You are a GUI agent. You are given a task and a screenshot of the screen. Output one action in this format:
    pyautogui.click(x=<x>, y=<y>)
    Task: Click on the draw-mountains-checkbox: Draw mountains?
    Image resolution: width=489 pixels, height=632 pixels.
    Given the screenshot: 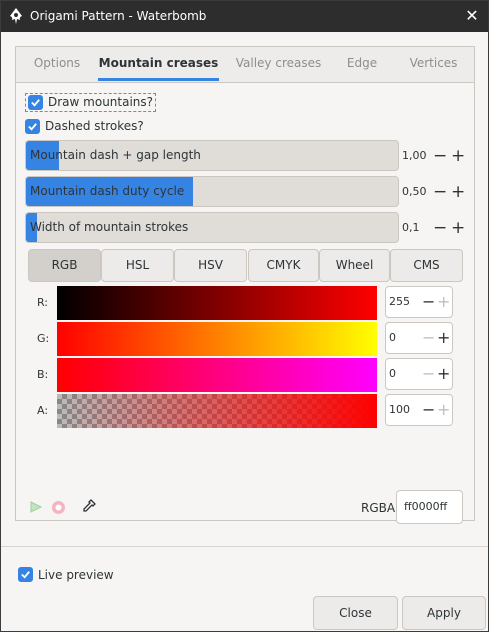 What is the action you would take?
    pyautogui.click(x=91, y=102)
    